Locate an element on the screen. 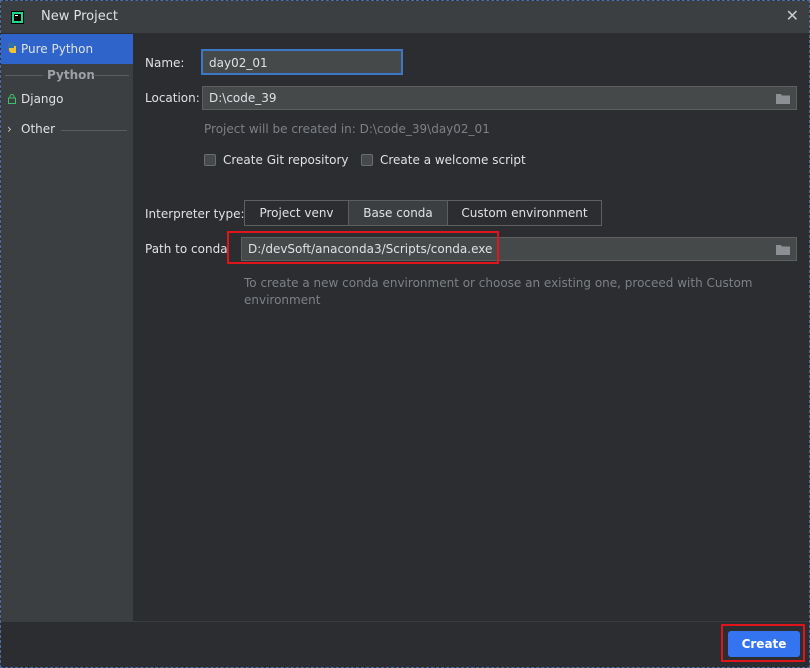 This screenshot has width=810, height=668. title-bar: New Project ✕ is located at coordinates (405, 17).